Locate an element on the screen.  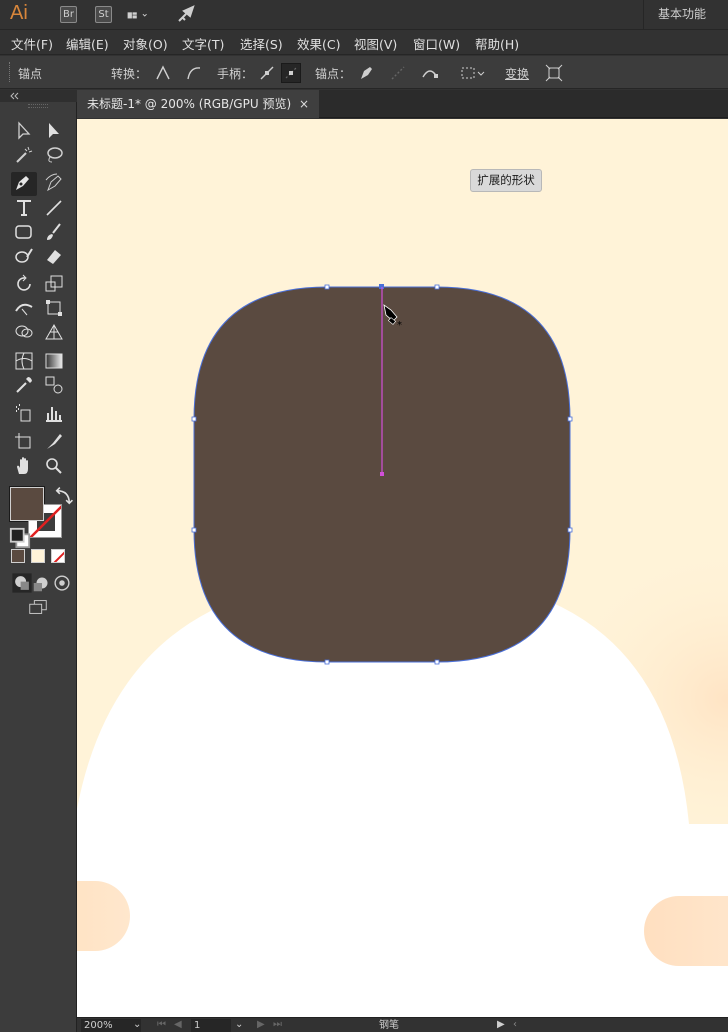
fill-color-swatch-front is located at coordinates (27, 504).